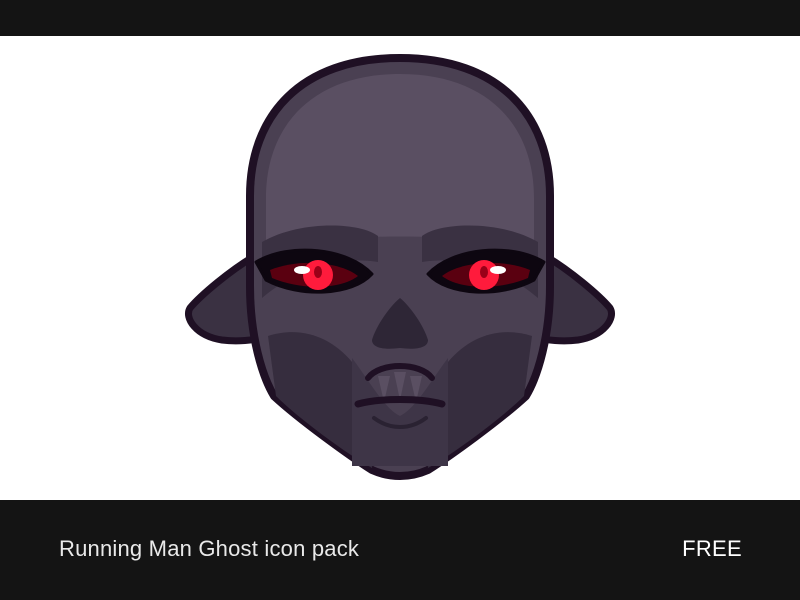 The height and width of the screenshot is (600, 800). Describe the element at coordinates (712, 548) in the screenshot. I see `price-badge: FREE` at that location.